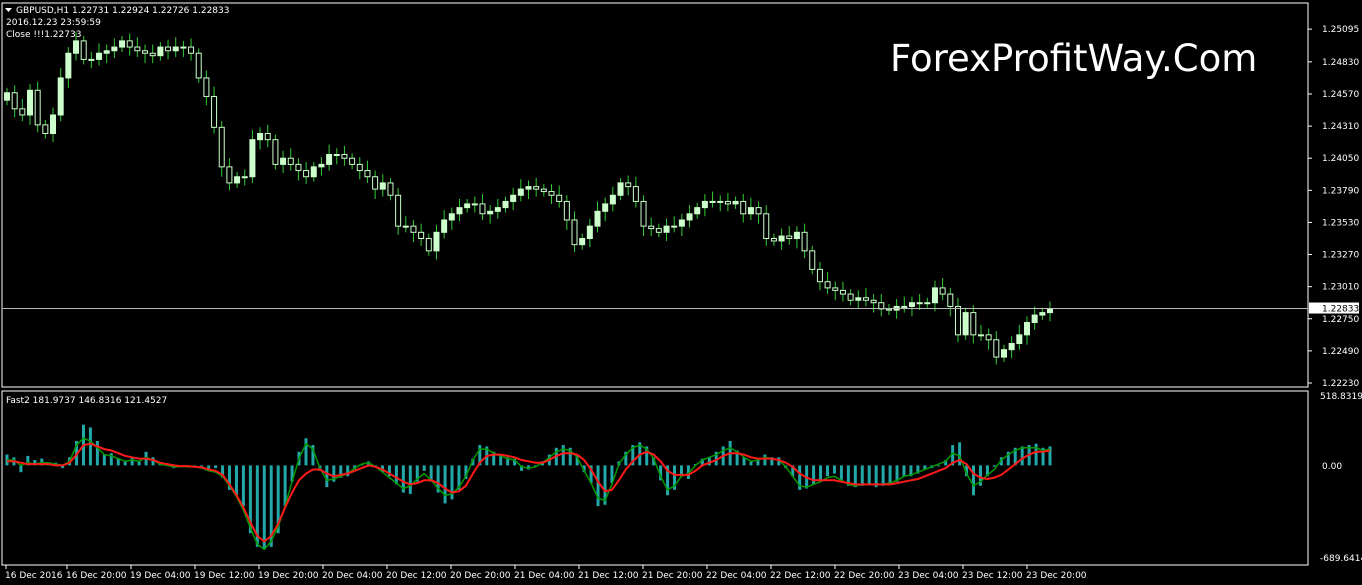  What do you see at coordinates (416, 576) in the screenshot?
I see `time-tick-label: 20 Dec 12:00` at bounding box center [416, 576].